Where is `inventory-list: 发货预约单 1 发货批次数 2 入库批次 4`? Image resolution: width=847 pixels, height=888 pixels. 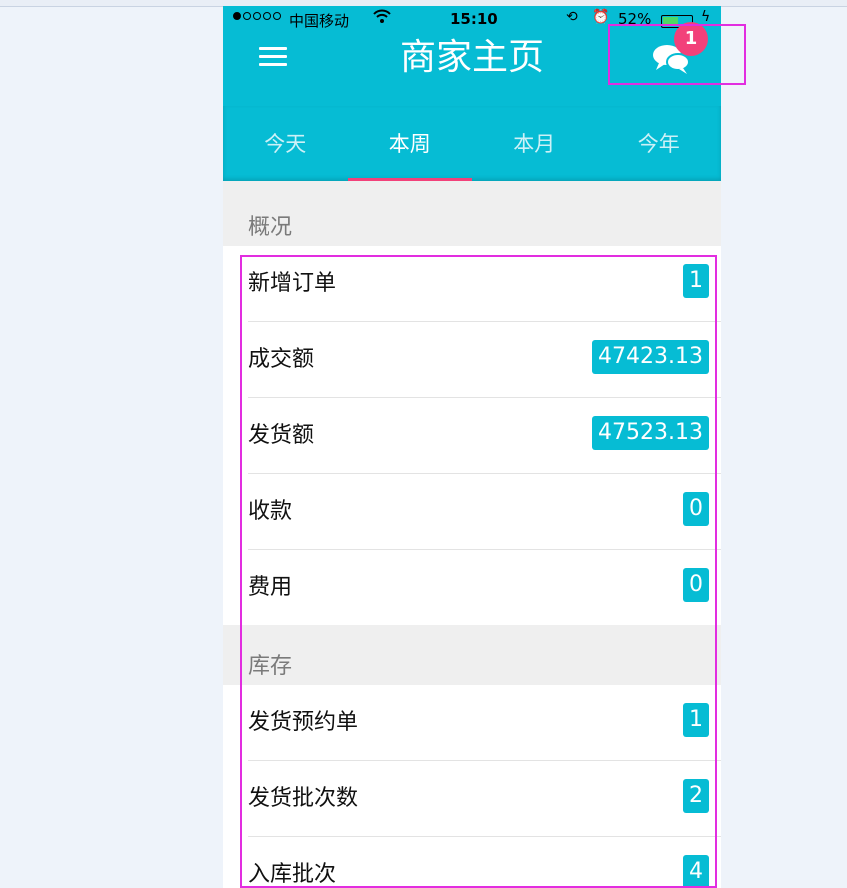 inventory-list: 发货预约单 1 发货批次数 2 入库批次 4 is located at coordinates (472, 786).